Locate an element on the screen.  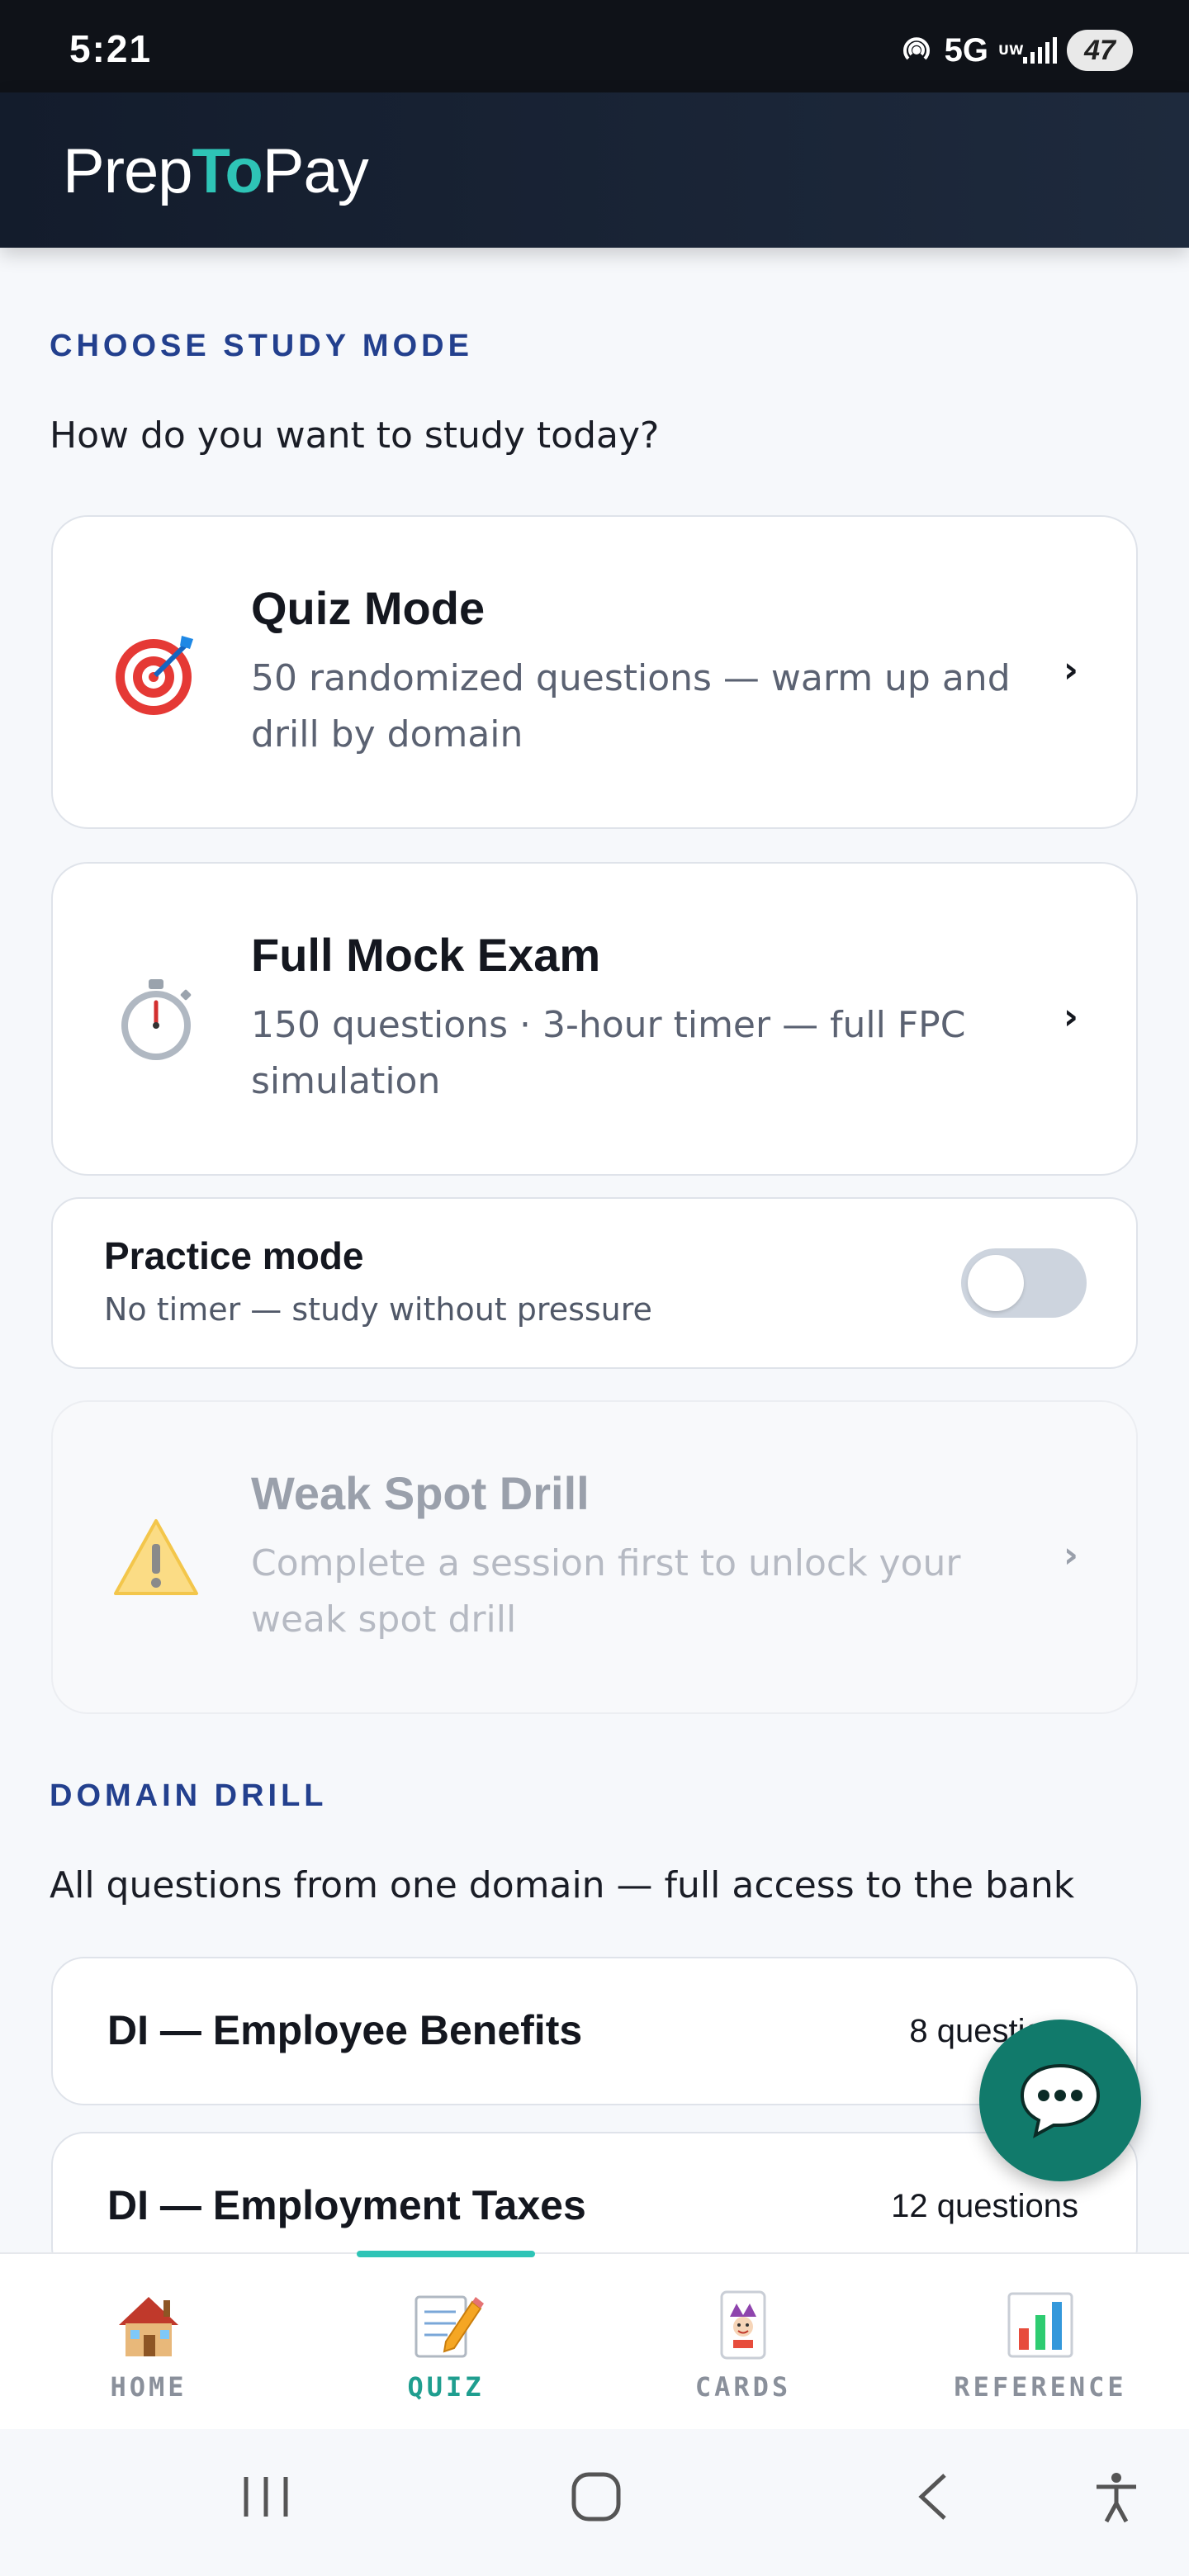
joker-card-icon is located at coordinates (743, 2325).